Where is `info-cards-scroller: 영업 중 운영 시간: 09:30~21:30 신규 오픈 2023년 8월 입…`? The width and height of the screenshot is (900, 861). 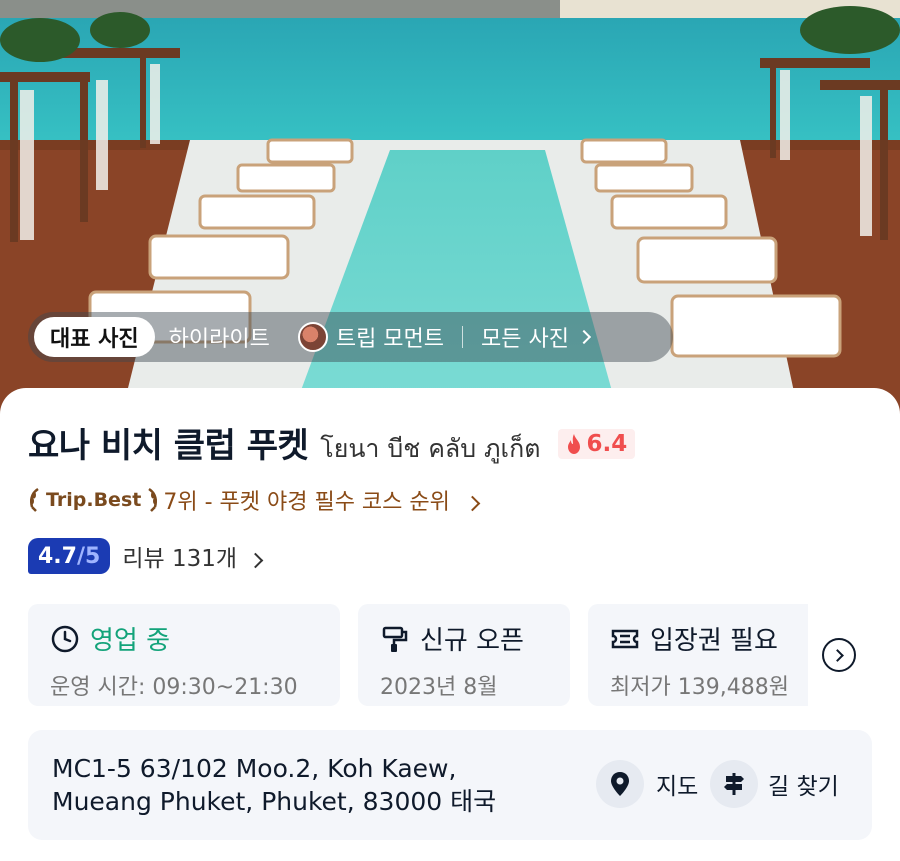
info-cards-scroller: 영업 중 운영 시간: 09:30~21:30 신규 오픈 2023년 8월 입… is located at coordinates (418, 655).